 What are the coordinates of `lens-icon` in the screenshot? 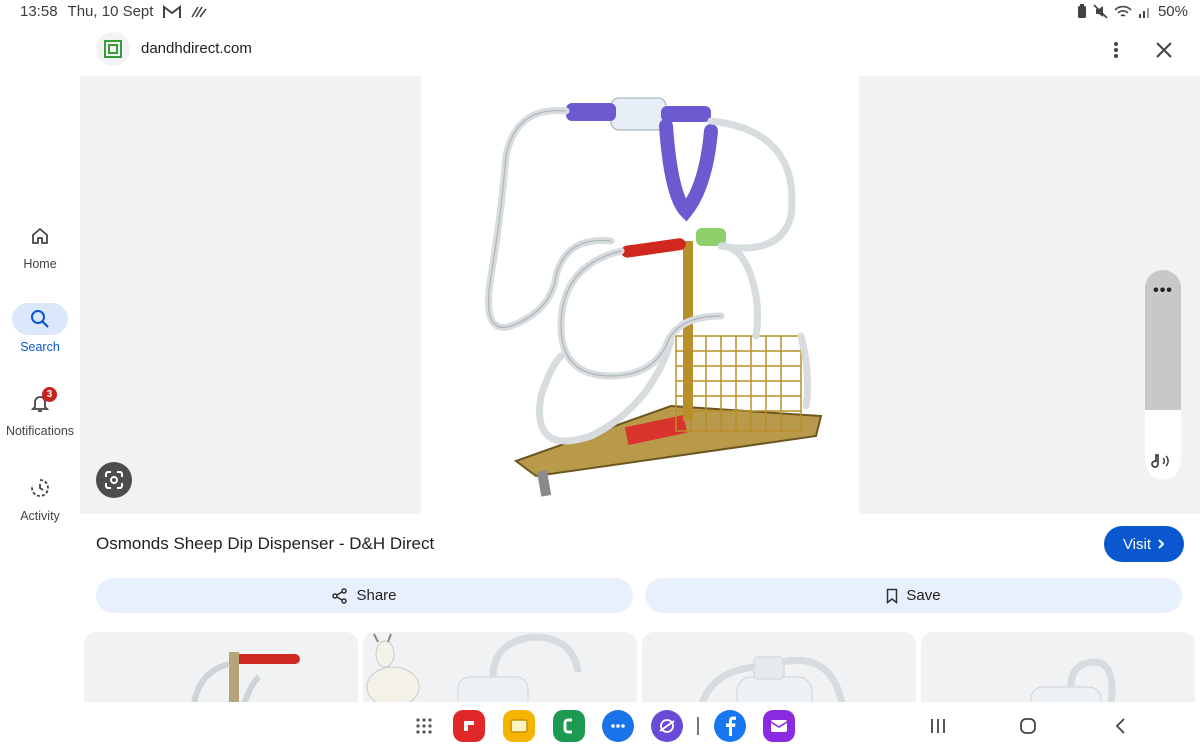 It's located at (114, 480).